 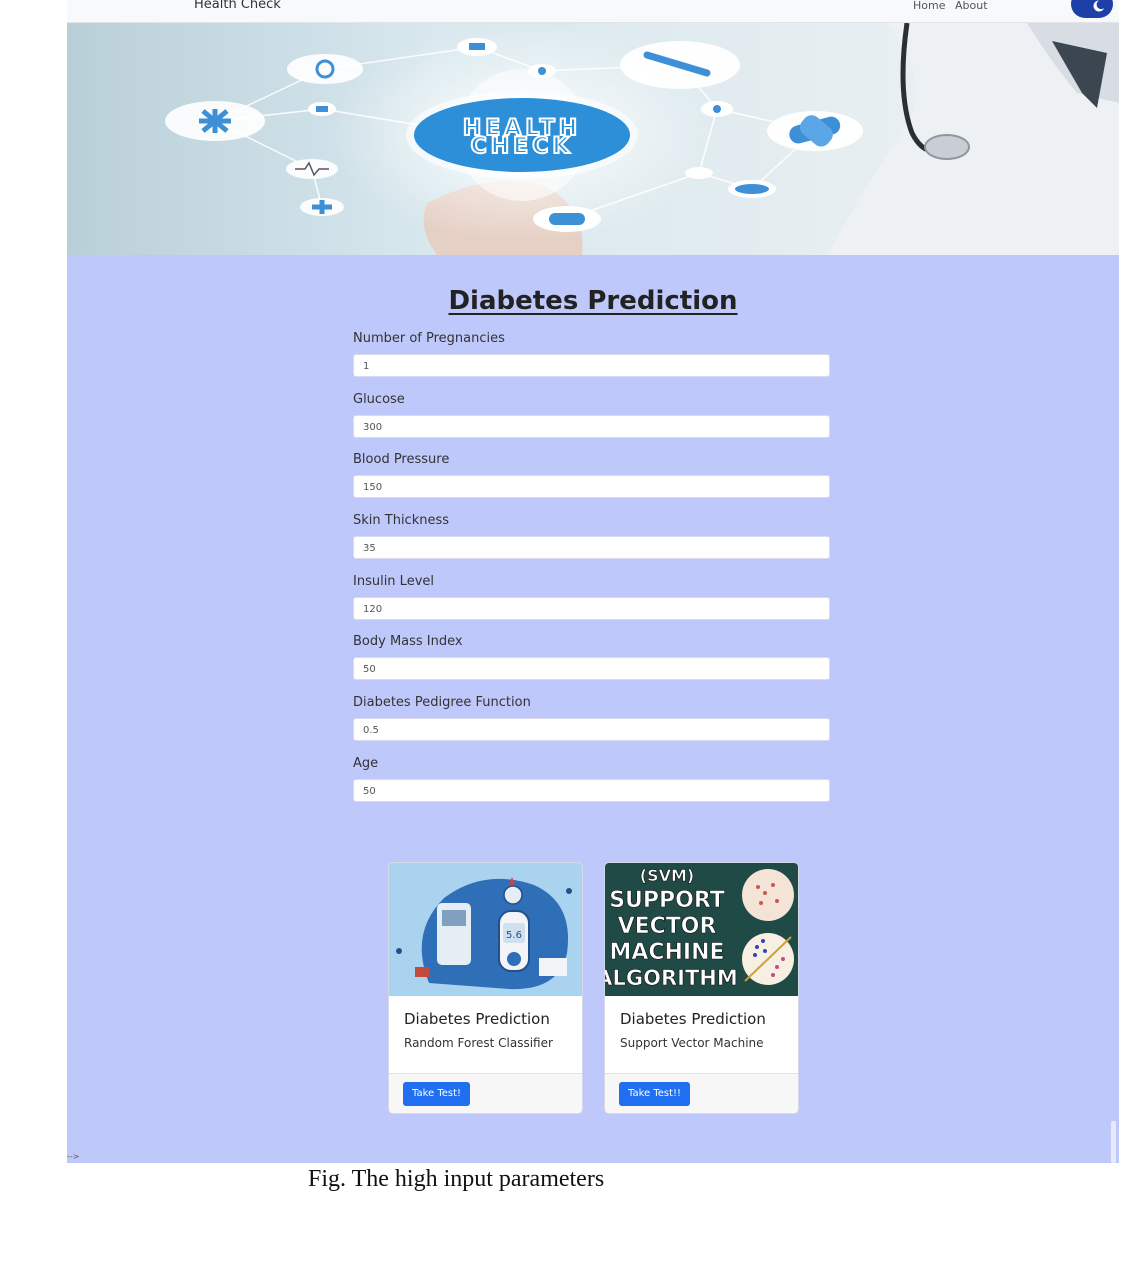 What do you see at coordinates (437, 1094) in the screenshot?
I see `take-test-button-rf: Take Test!` at bounding box center [437, 1094].